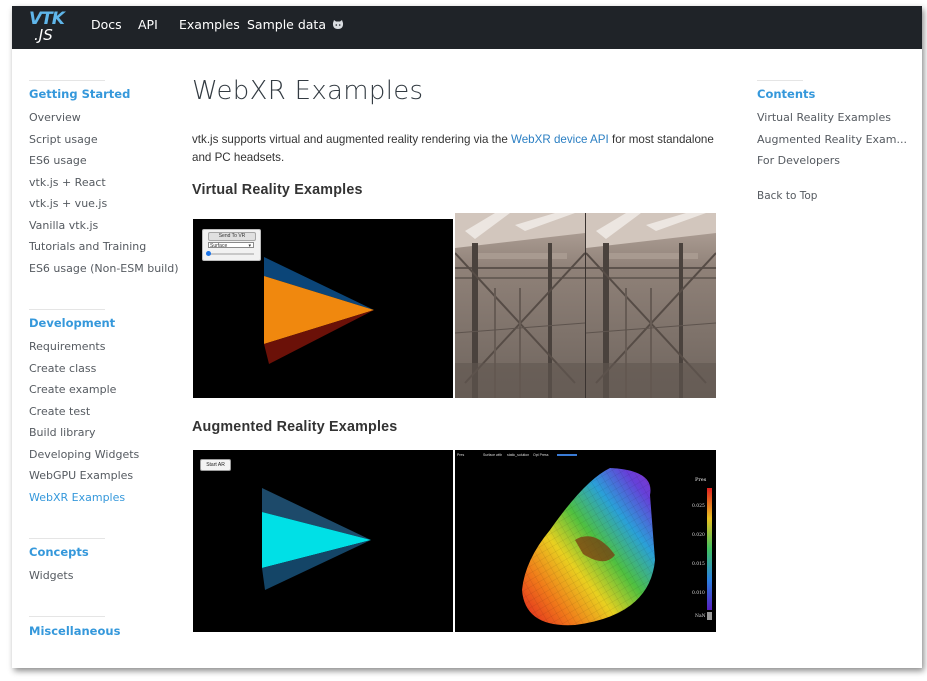 Image resolution: width=927 pixels, height=681 pixels. What do you see at coordinates (106, 24) in the screenshot?
I see `nav-docs-link: Docs` at bounding box center [106, 24].